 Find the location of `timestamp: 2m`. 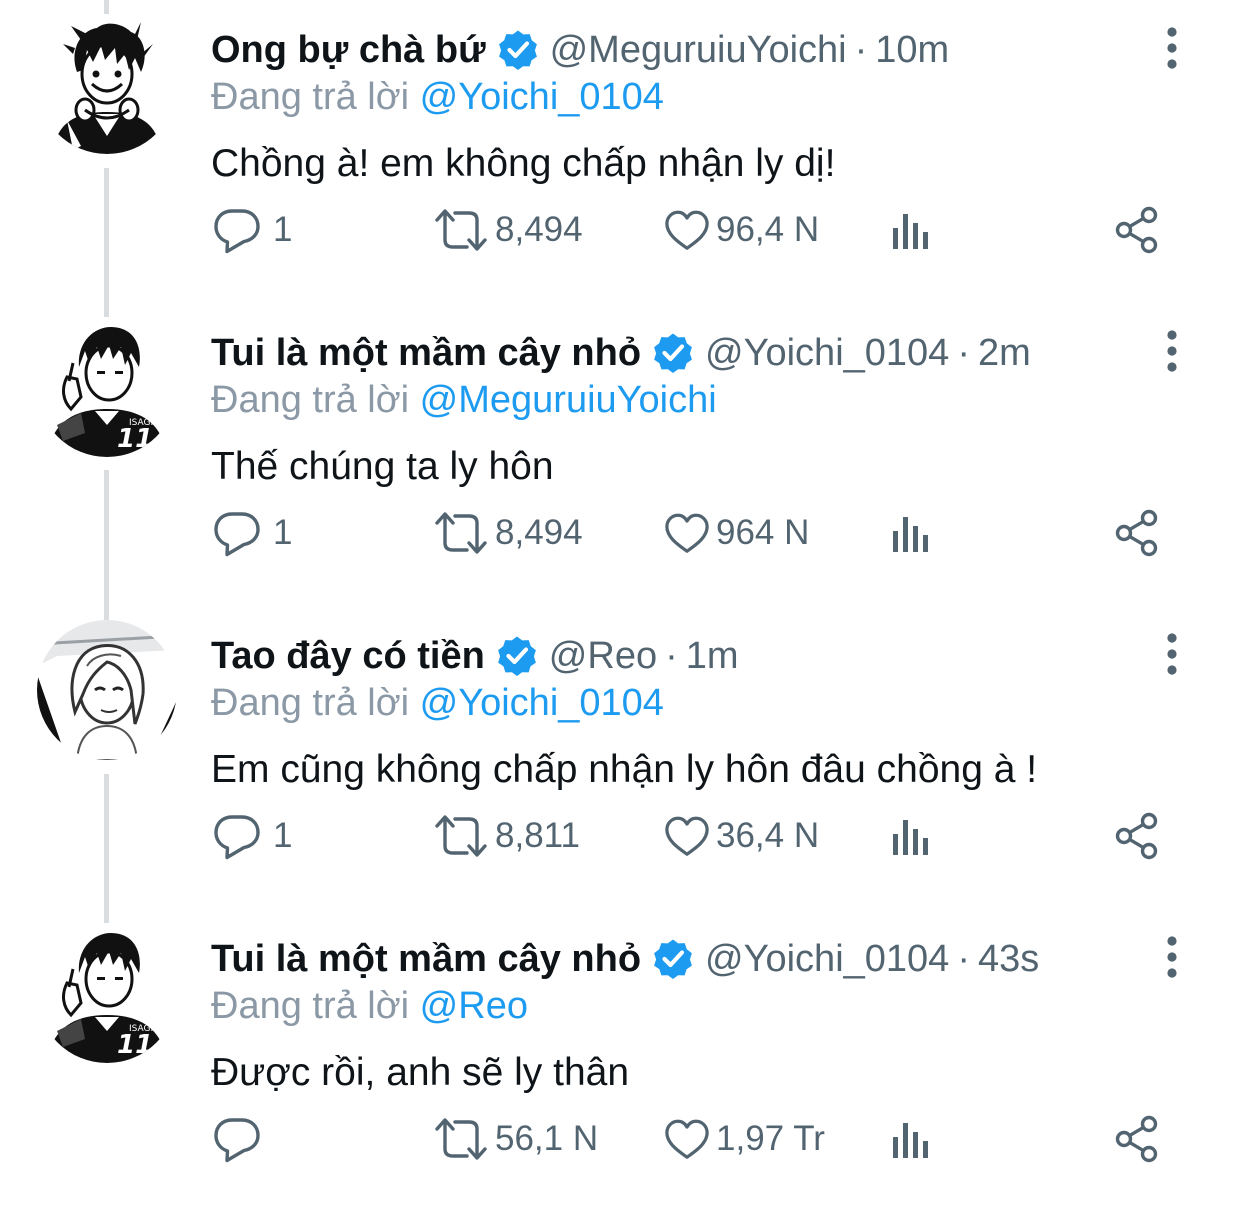

timestamp: 2m is located at coordinates (1004, 353).